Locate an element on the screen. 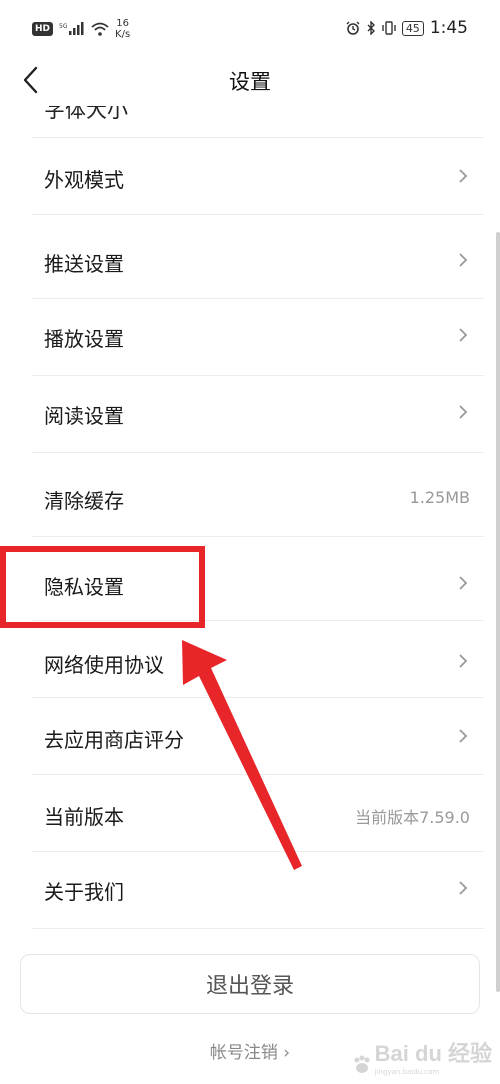 The image size is (500, 1084). version-value: 当前版本7.59.0 is located at coordinates (412, 817).